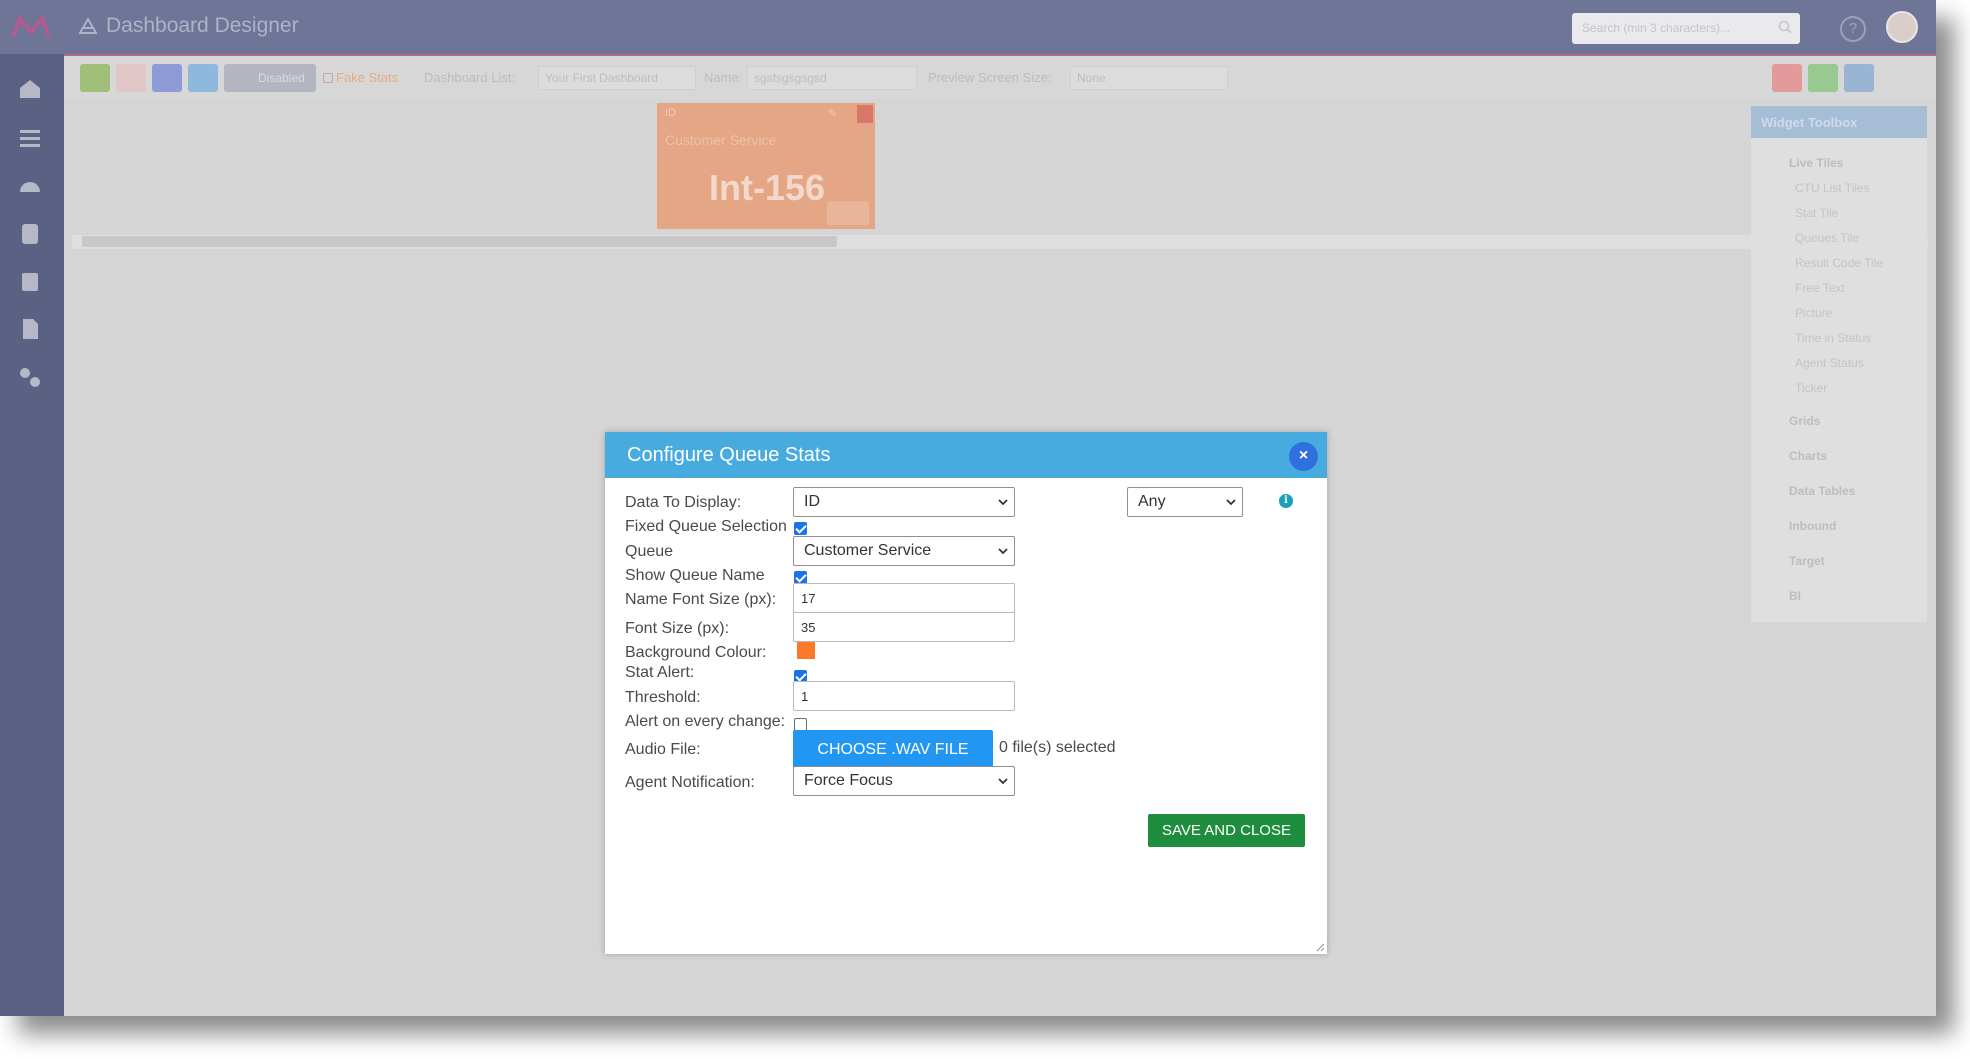 Image resolution: width=1970 pixels, height=1059 pixels. What do you see at coordinates (705, 721) in the screenshot?
I see `alert-every-change-label: Alert on every change:` at bounding box center [705, 721].